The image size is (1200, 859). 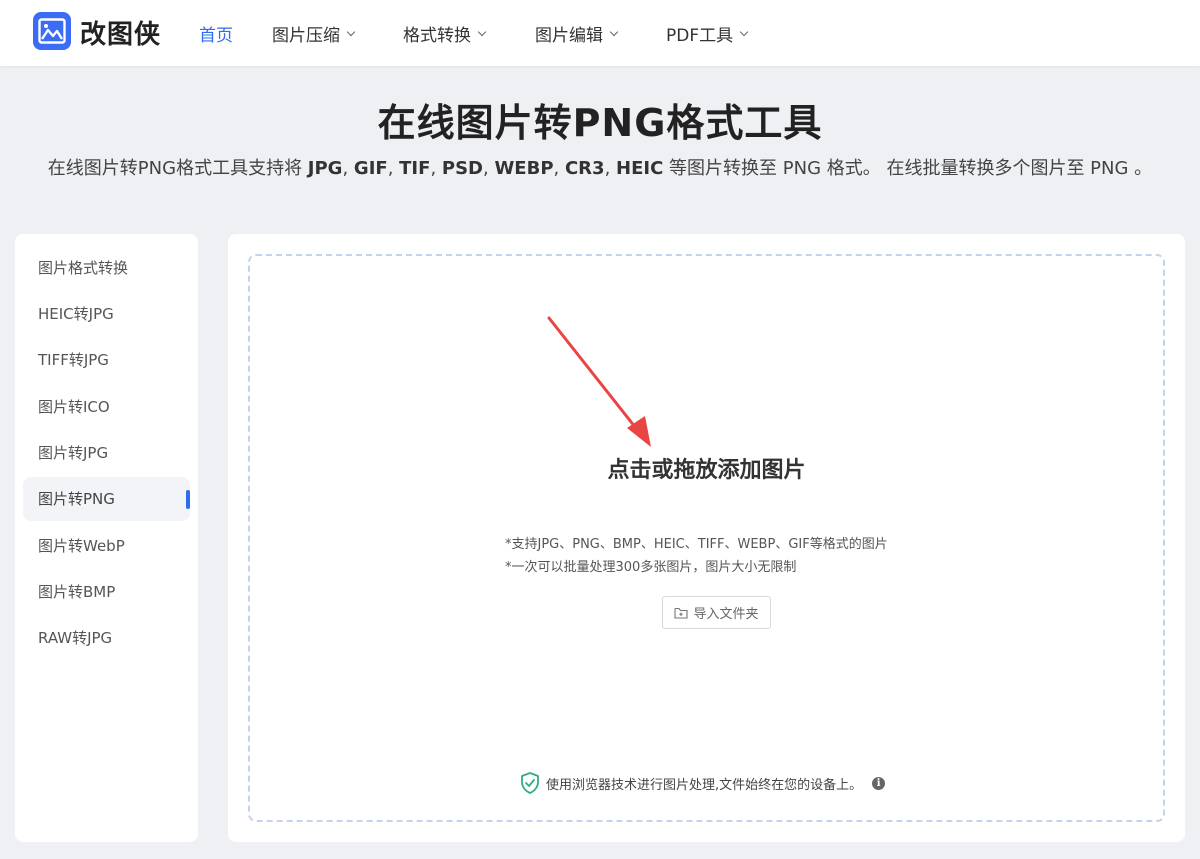 I want to click on format-tif: TIF, so click(x=415, y=168).